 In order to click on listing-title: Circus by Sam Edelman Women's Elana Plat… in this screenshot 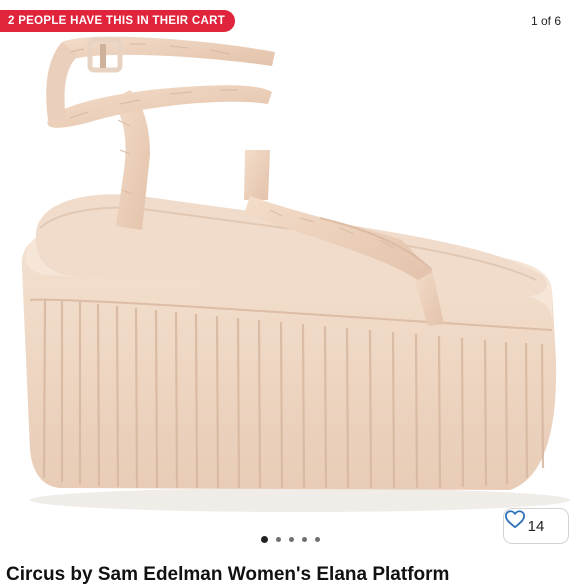, I will do `click(293, 575)`.